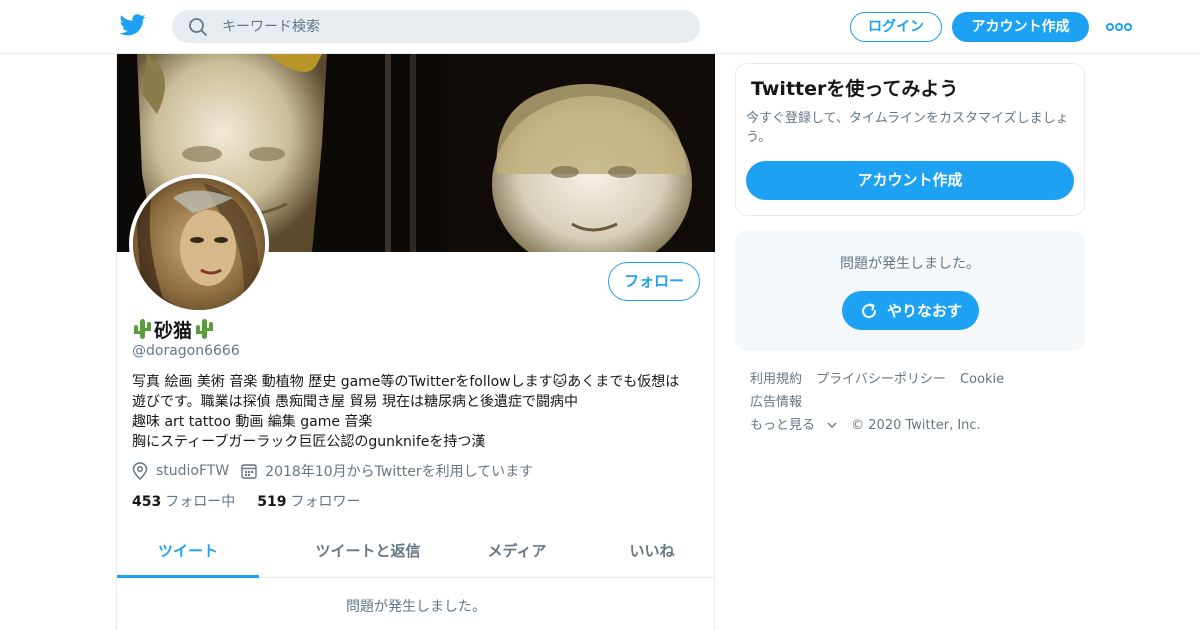 The image size is (1200, 630). I want to click on error-card: 問題が発生しました。 やりなおす, so click(910, 291).